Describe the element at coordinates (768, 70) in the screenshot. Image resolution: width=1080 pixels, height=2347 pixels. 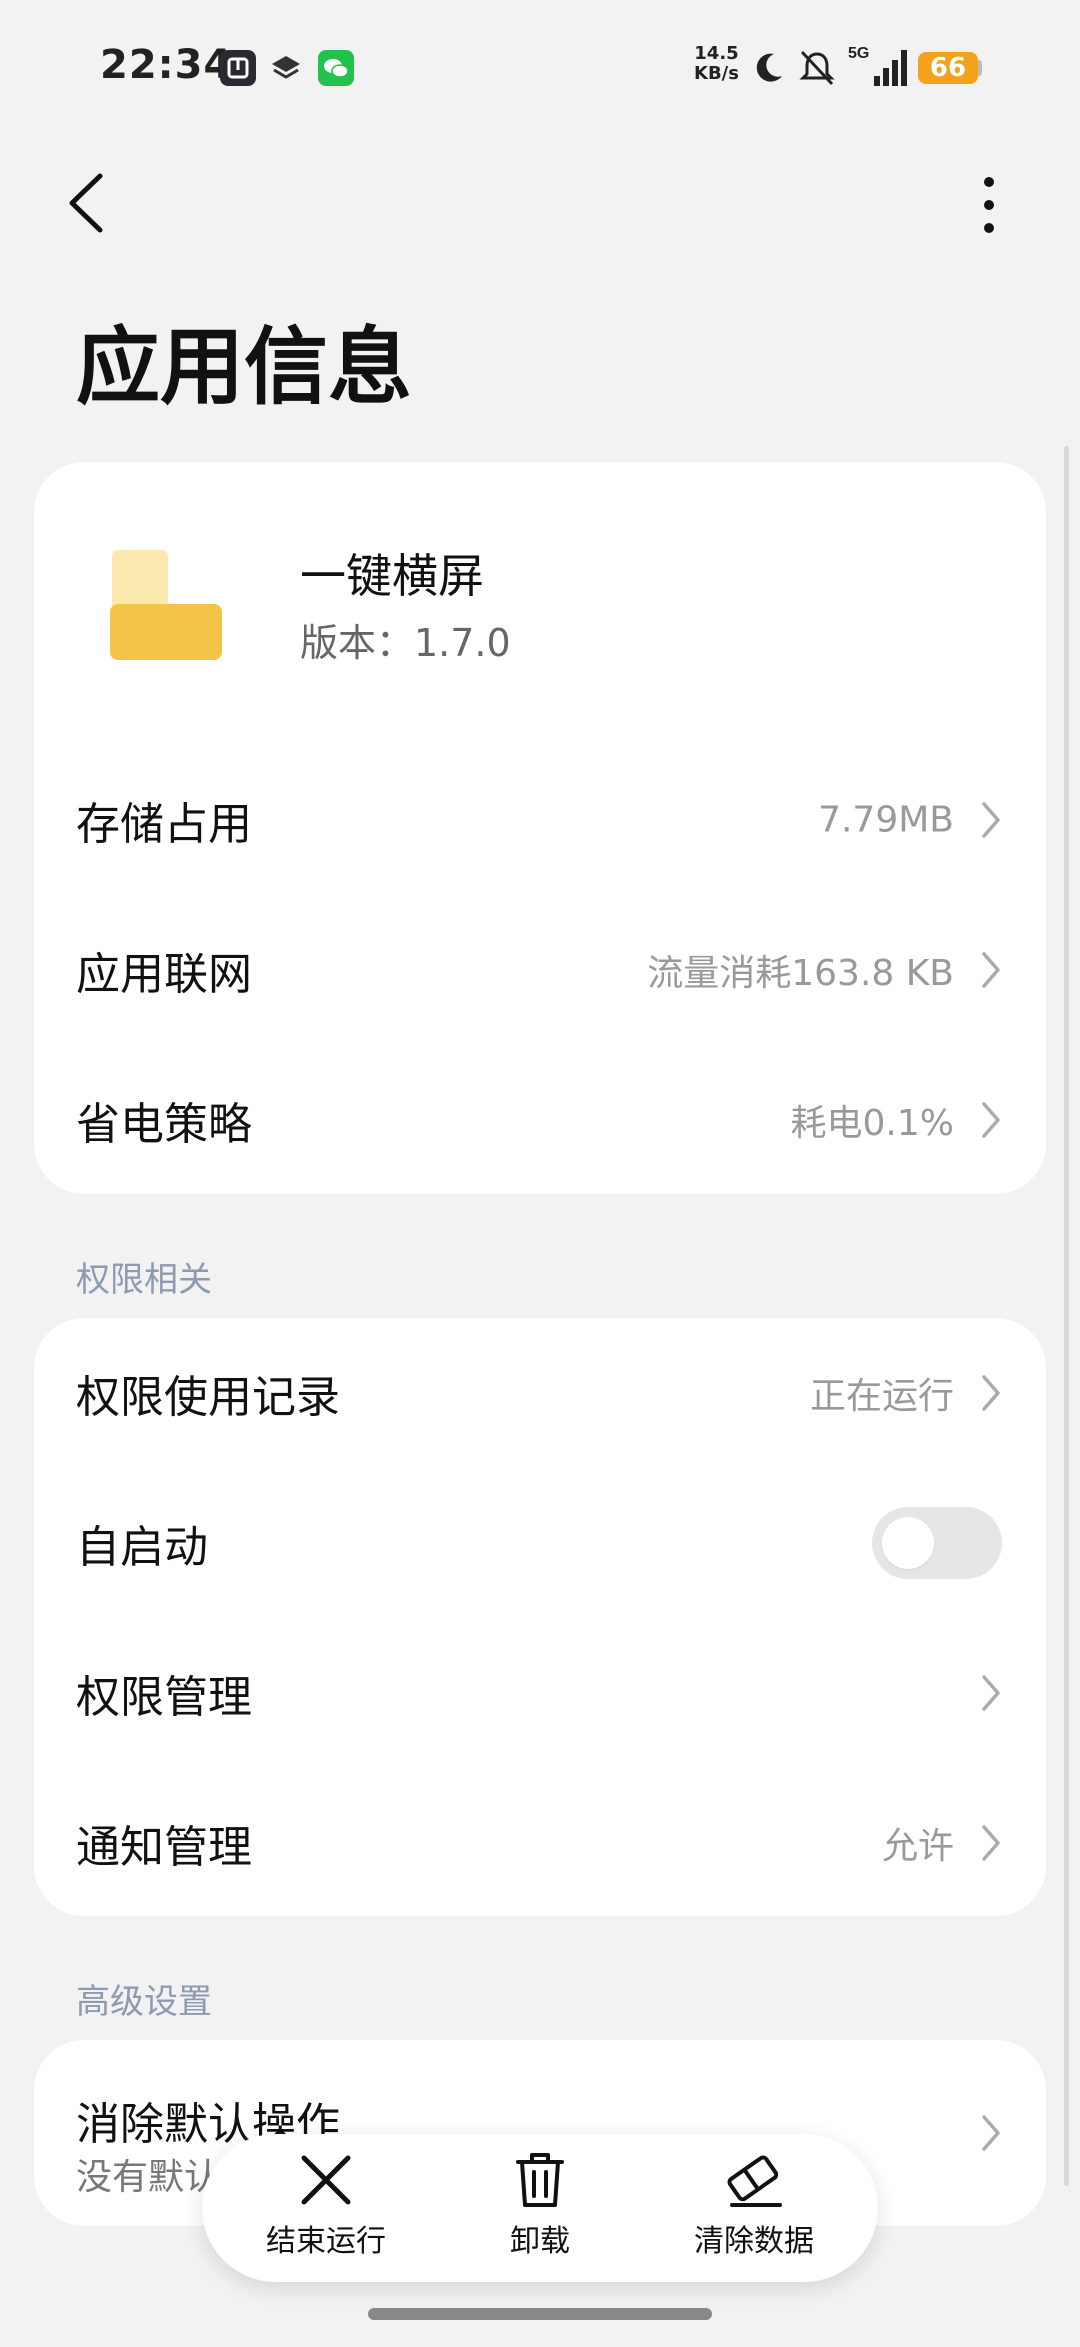
I see `moon-icon` at that location.